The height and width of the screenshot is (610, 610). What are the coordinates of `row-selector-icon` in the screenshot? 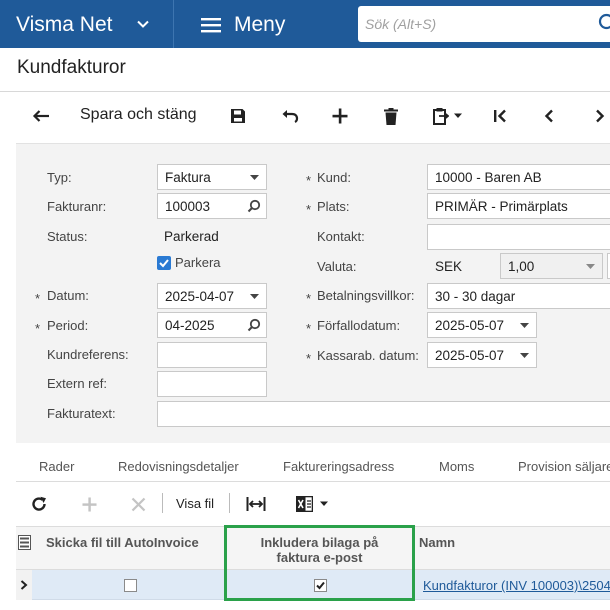 It's located at (24, 542).